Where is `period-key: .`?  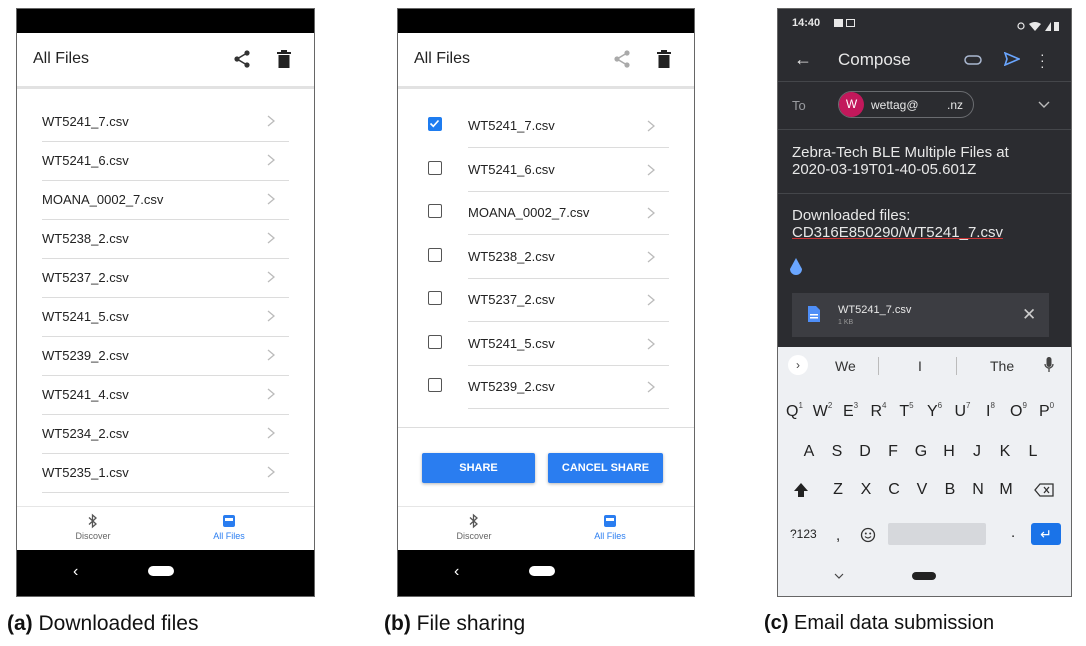
period-key: . is located at coordinates (1013, 532).